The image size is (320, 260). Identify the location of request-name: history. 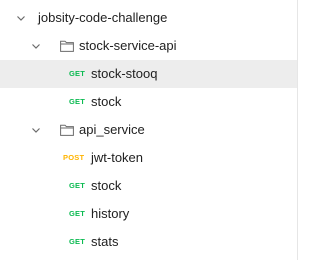
(110, 213).